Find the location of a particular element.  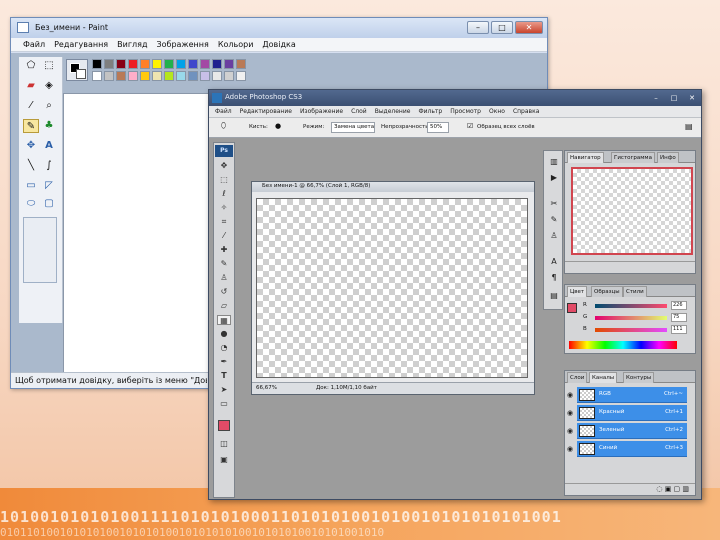

slider-b-track is located at coordinates (631, 330).